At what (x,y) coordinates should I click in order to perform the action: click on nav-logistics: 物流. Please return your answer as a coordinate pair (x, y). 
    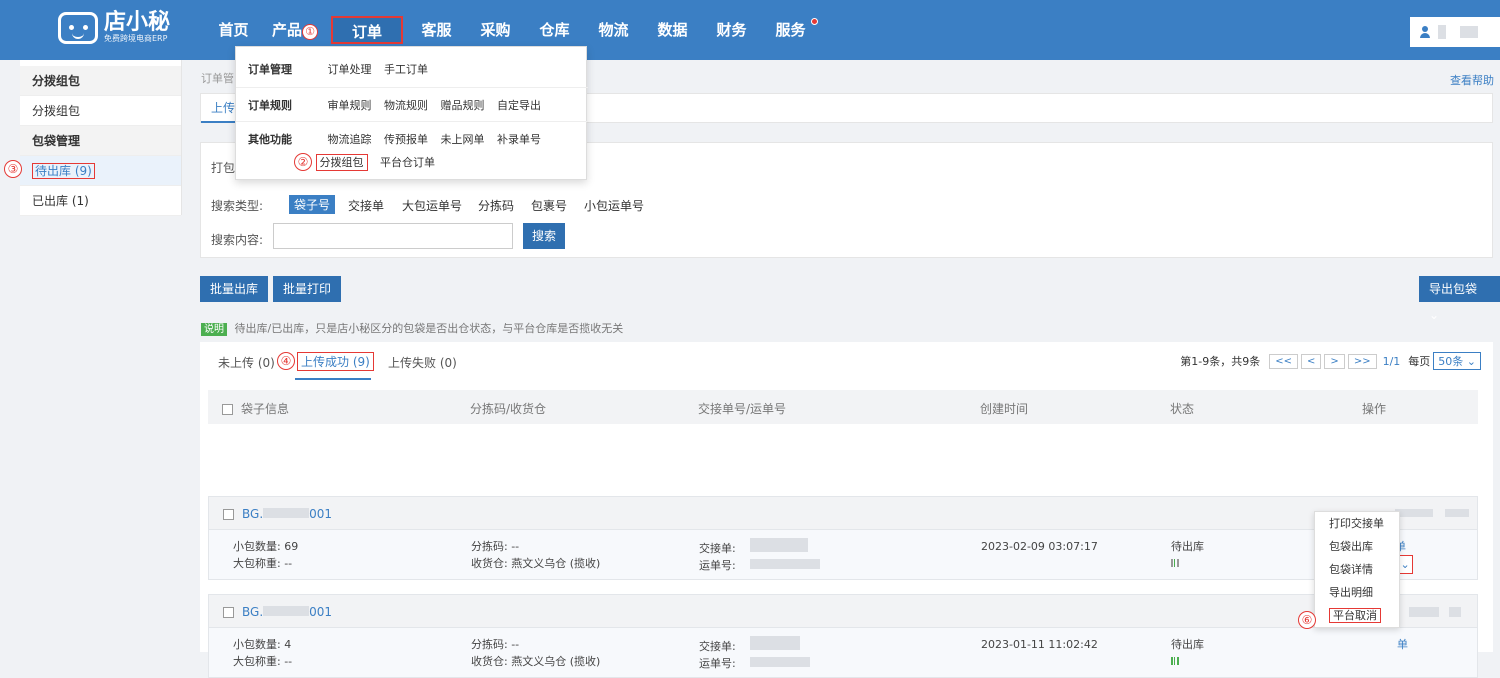
    Looking at the image, I should click on (613, 30).